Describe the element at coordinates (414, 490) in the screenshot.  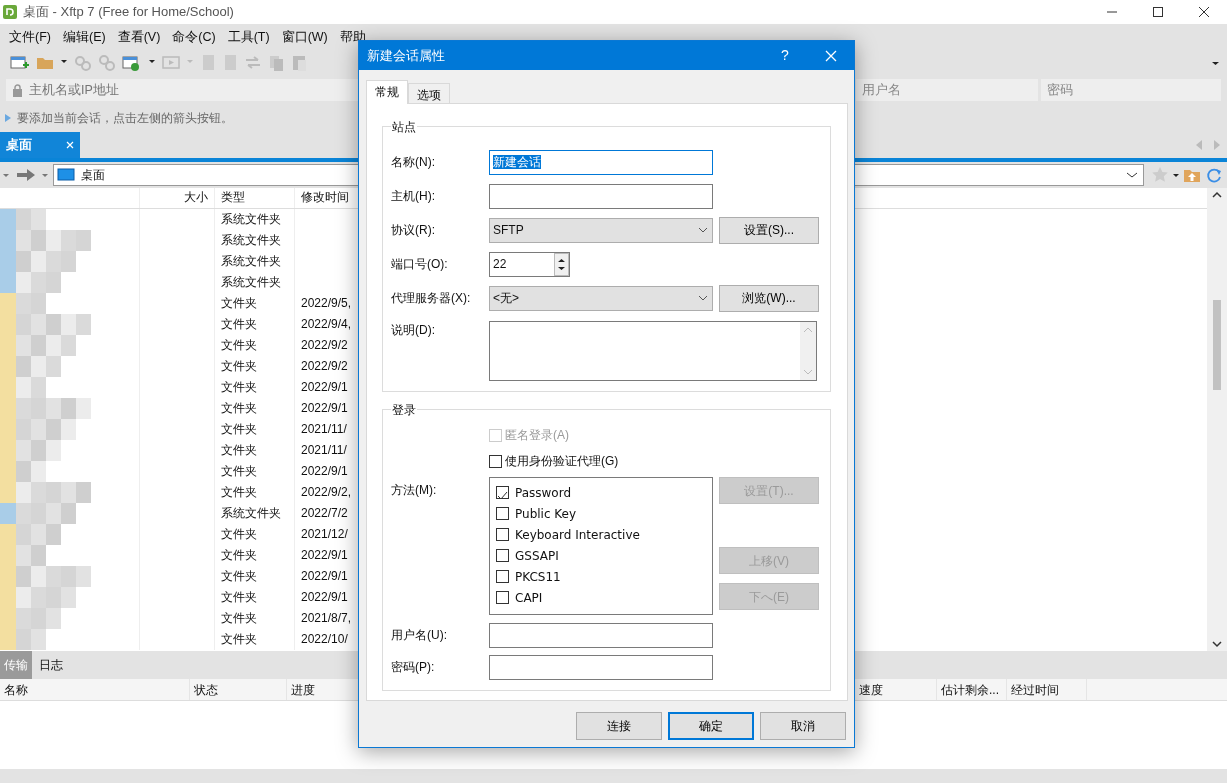
I see `field-label: 方法(M):` at that location.